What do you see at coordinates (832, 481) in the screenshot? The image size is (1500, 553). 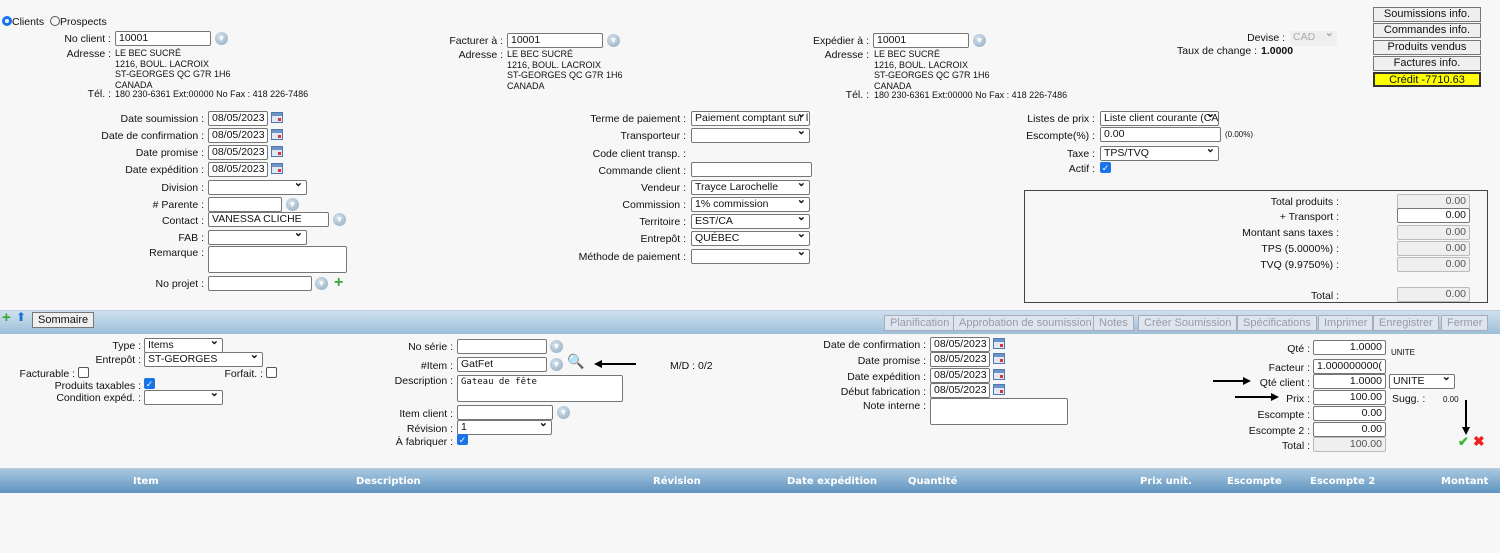 I see `column-header-date-expedition: Date expédition` at bounding box center [832, 481].